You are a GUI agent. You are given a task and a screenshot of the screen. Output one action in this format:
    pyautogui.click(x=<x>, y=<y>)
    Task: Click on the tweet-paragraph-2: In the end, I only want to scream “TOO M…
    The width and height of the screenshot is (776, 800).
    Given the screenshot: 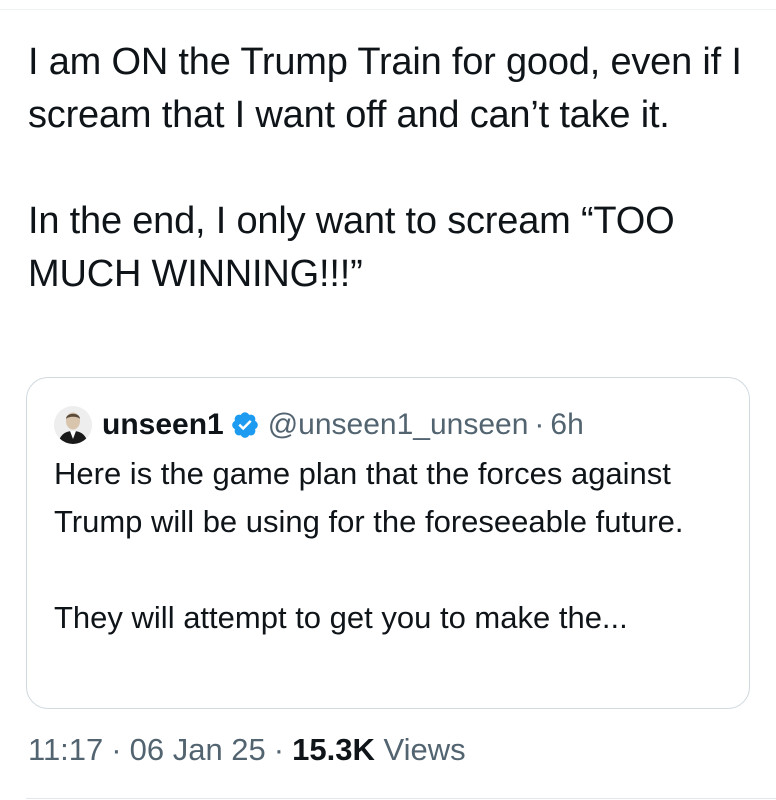 What is the action you would take?
    pyautogui.click(x=351, y=247)
    